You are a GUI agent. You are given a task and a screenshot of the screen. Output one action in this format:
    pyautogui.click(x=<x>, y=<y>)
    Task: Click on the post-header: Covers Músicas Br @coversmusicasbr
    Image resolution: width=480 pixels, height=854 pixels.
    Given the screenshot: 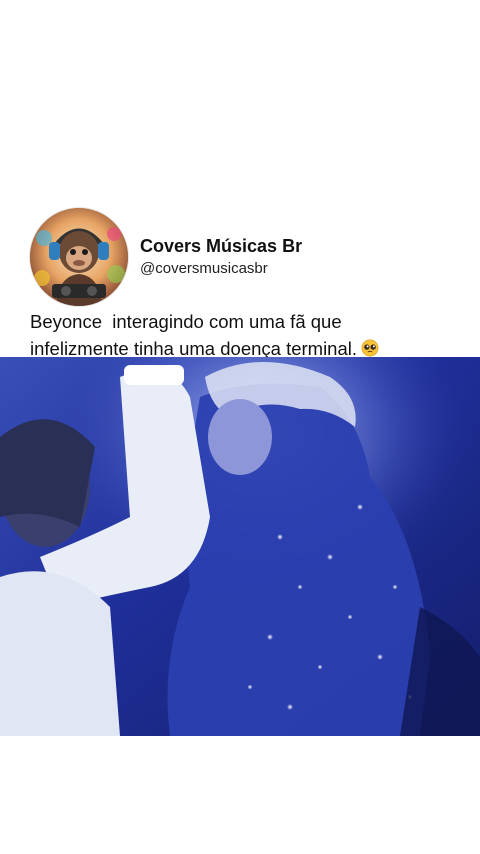 What is the action you would take?
    pyautogui.click(x=240, y=257)
    